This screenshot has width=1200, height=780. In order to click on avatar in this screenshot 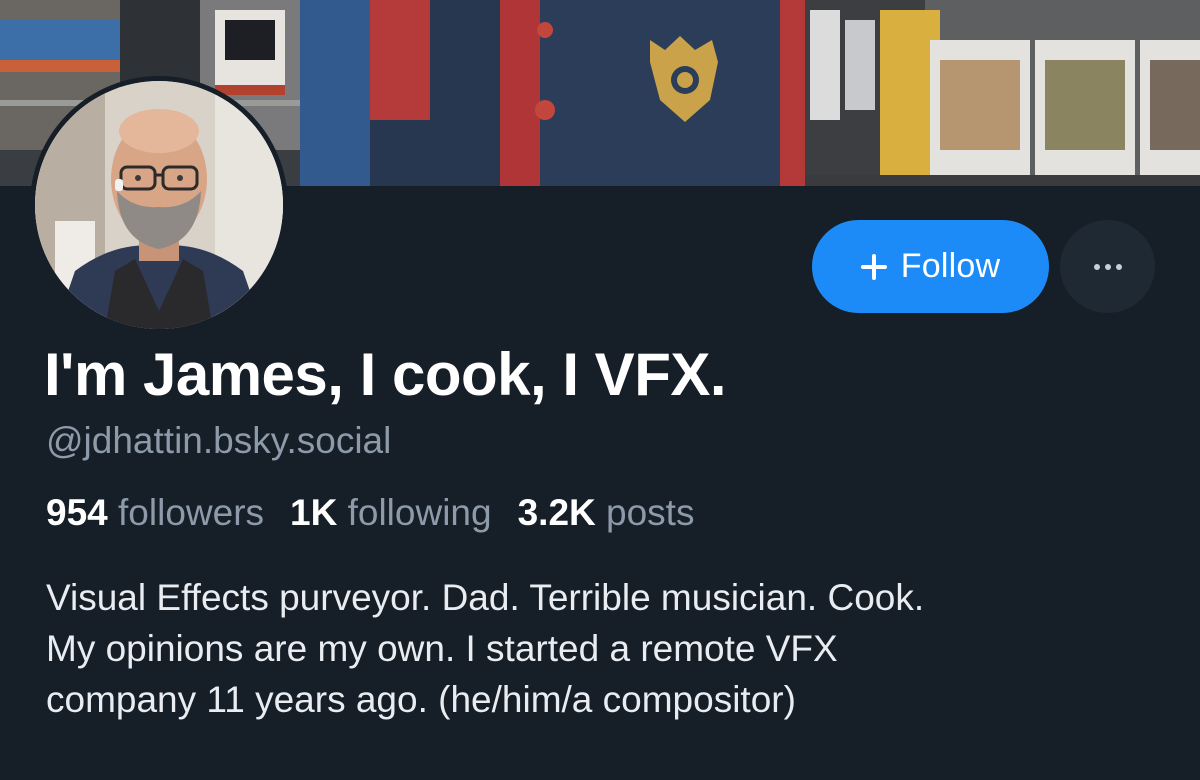, I will do `click(159, 205)`.